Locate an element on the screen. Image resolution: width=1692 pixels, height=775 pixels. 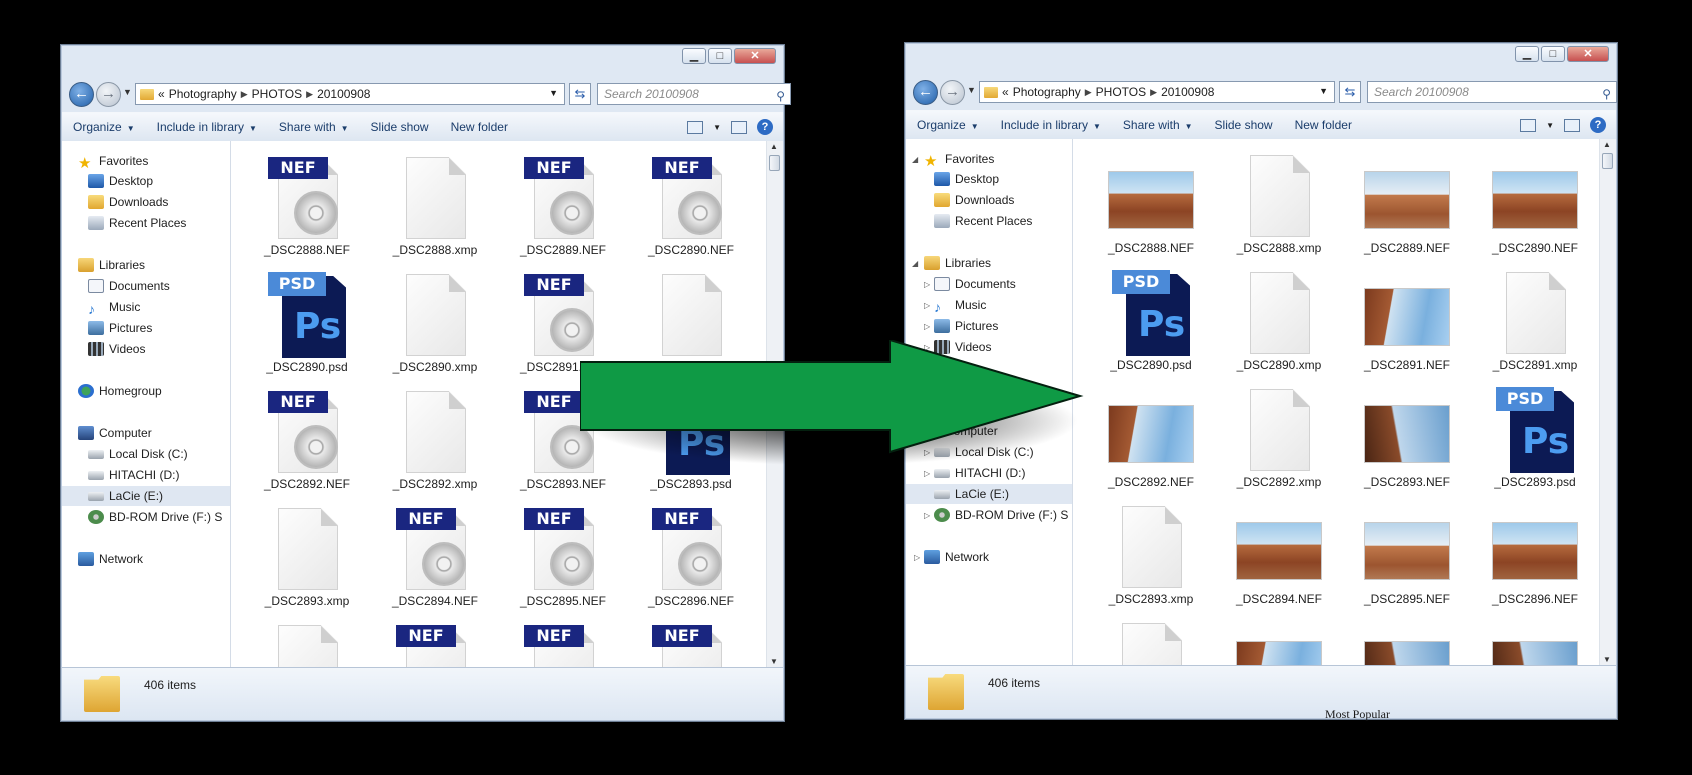
maximize-button: □ is located at coordinates (1553, 54).